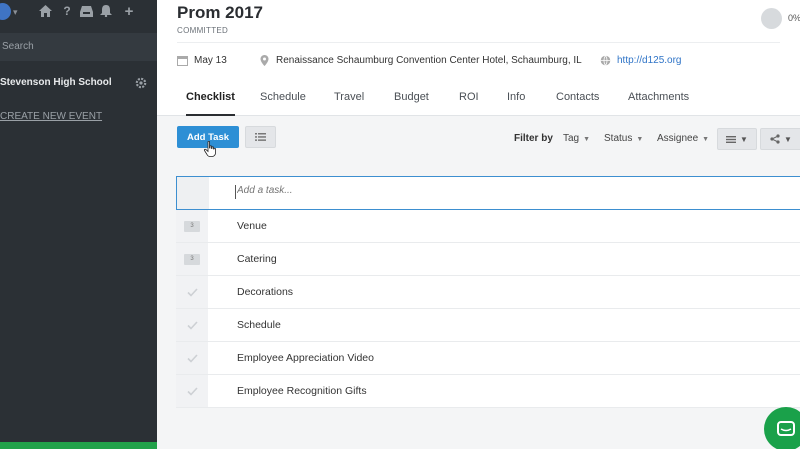 This screenshot has width=800, height=449. What do you see at coordinates (252, 226) in the screenshot?
I see `task-label: Venue` at bounding box center [252, 226].